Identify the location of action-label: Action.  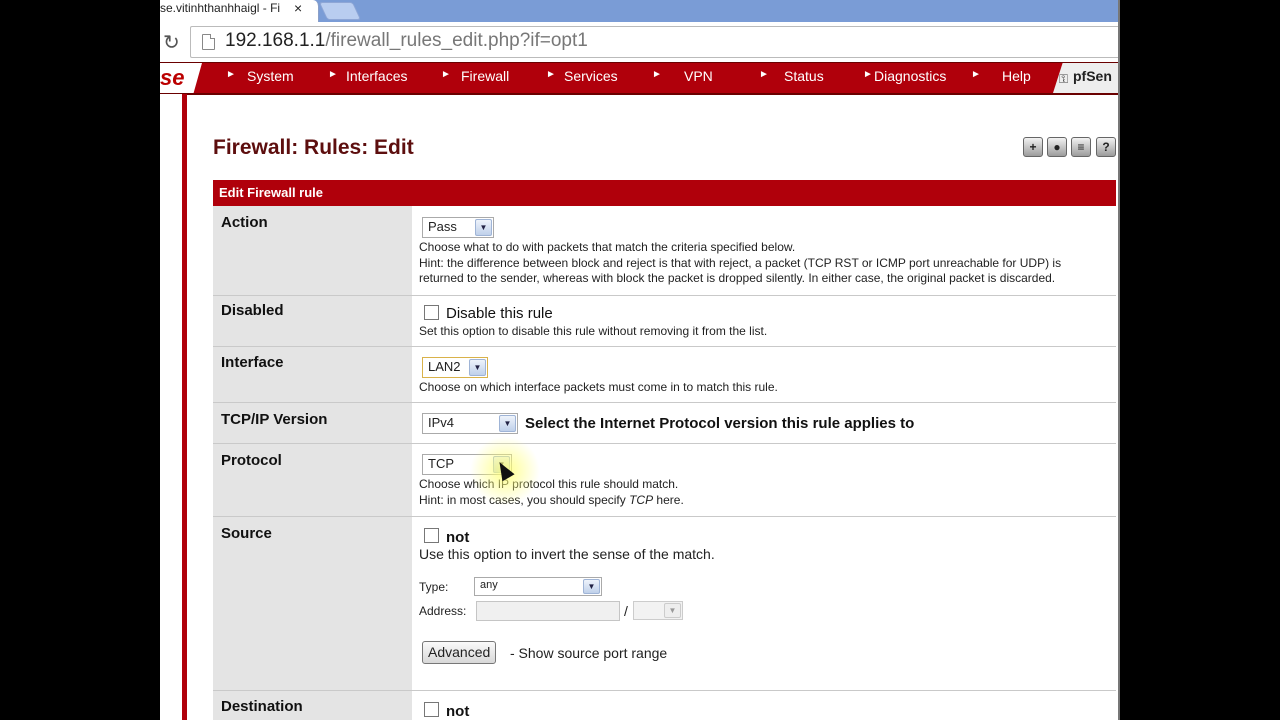
(244, 222).